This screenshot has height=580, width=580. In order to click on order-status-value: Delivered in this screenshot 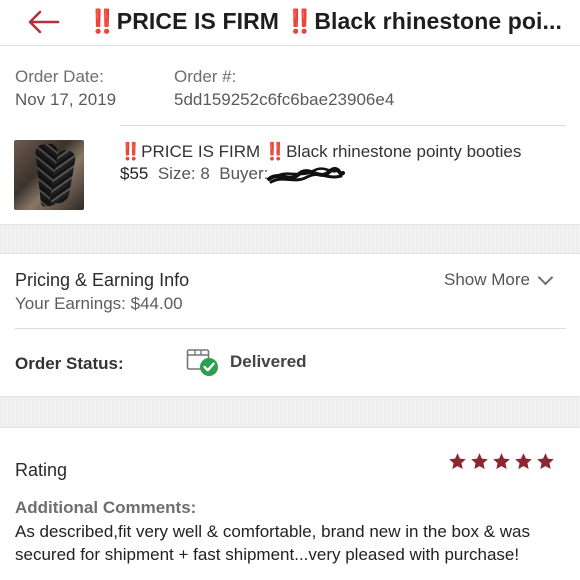, I will do `click(268, 361)`.